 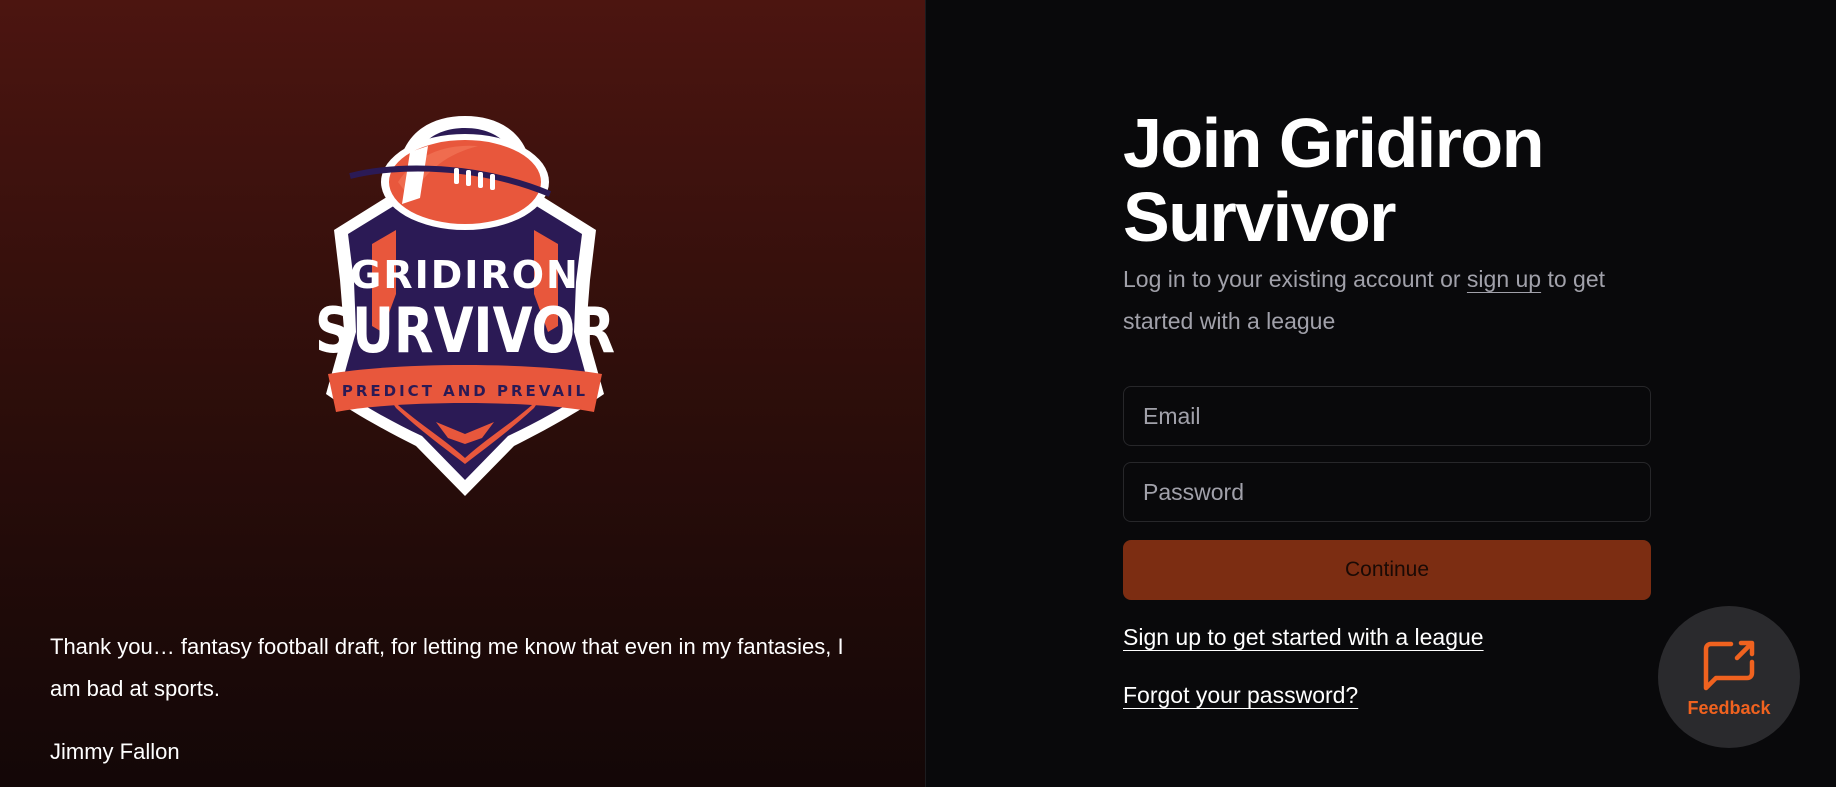 I want to click on email-field, so click(x=1387, y=416).